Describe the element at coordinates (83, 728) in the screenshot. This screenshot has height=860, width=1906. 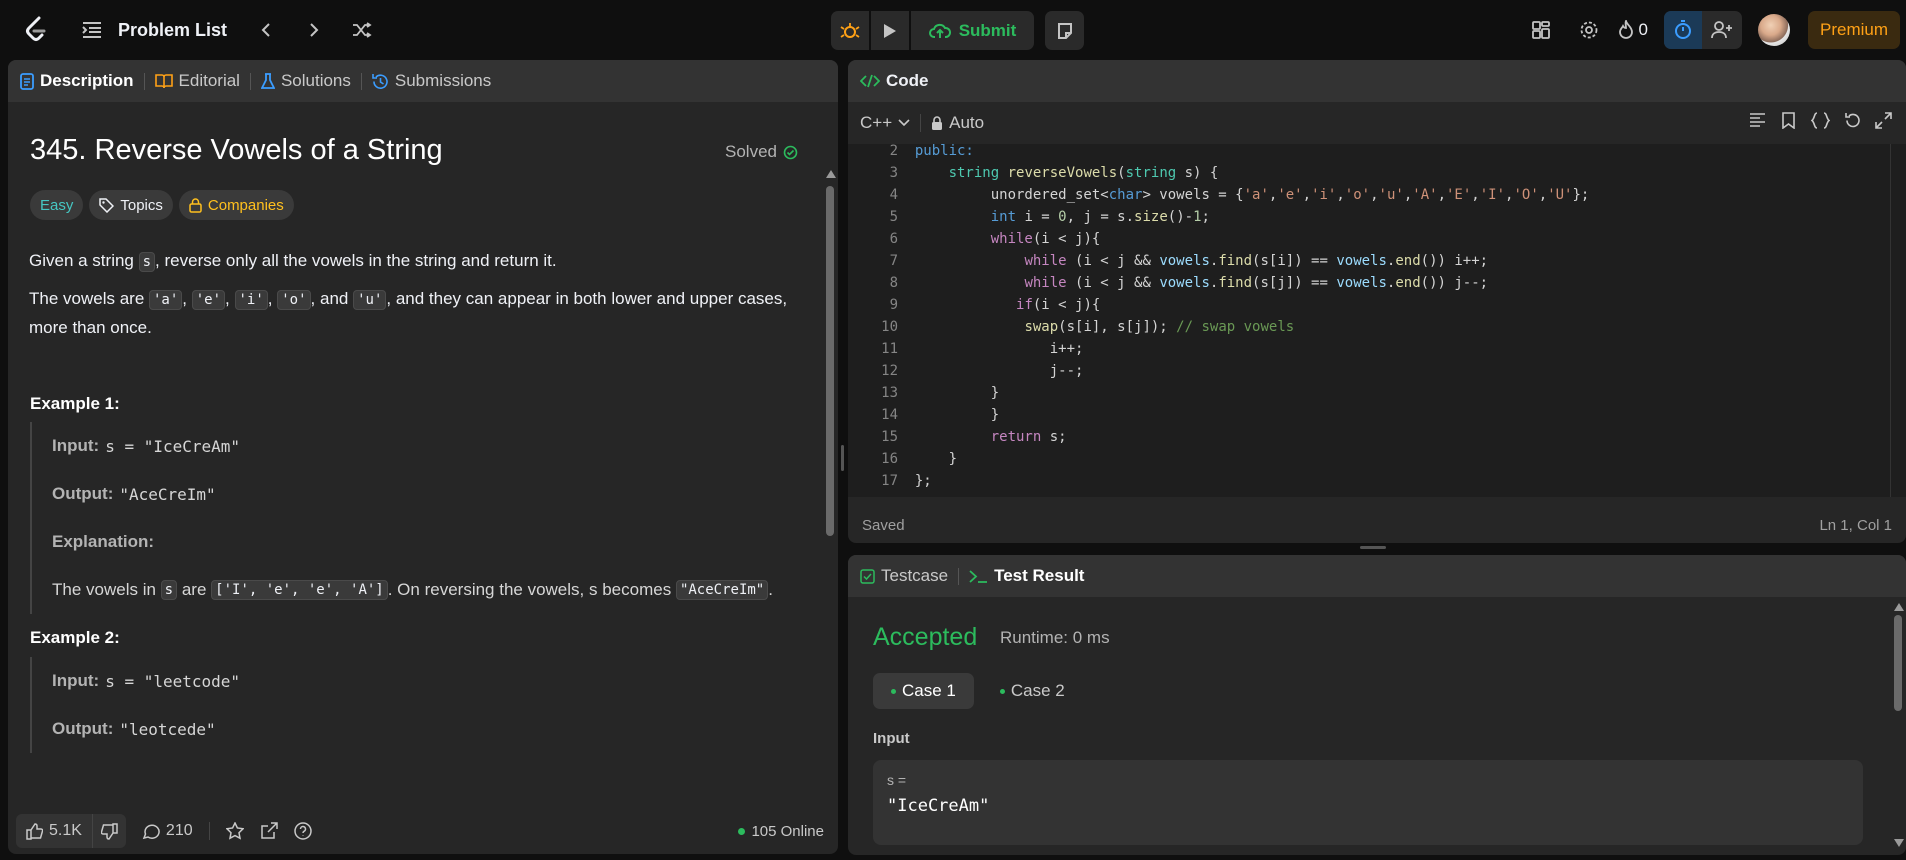
I see `output-label: Output:` at that location.